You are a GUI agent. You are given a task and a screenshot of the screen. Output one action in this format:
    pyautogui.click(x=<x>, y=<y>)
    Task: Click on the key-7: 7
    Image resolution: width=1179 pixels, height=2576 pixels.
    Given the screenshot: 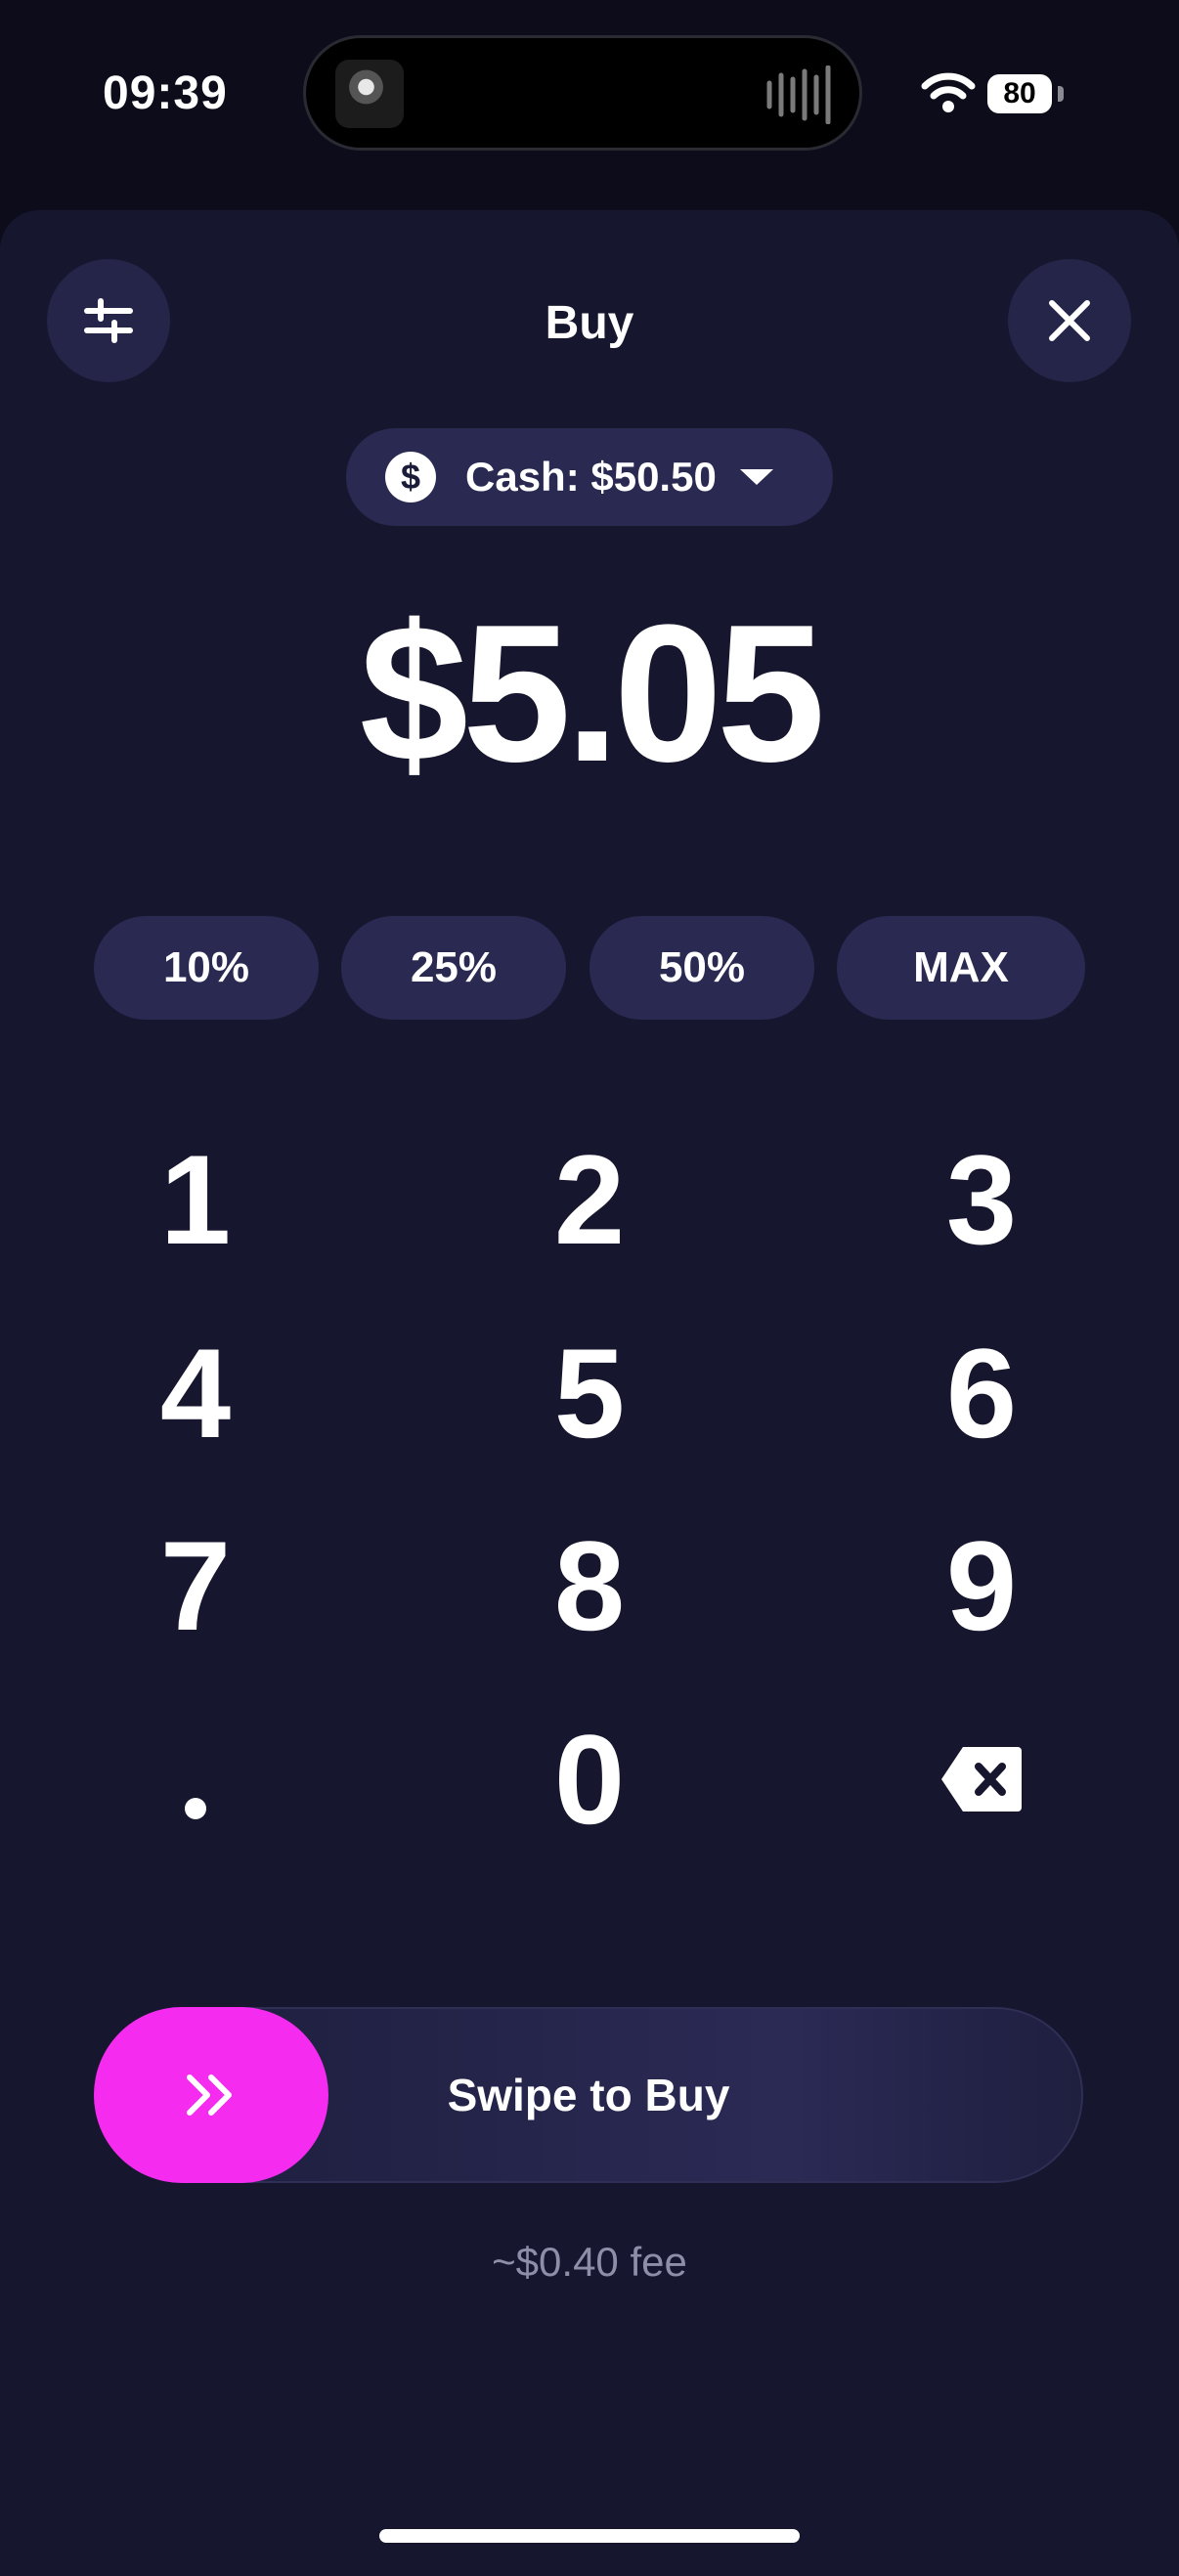 What is the action you would take?
    pyautogui.click(x=195, y=1586)
    